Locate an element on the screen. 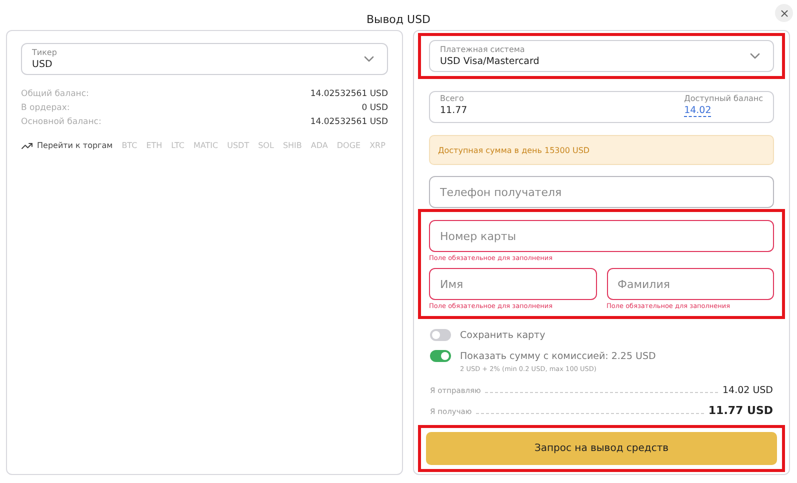 This screenshot has width=797, height=483. ticker-link: ADA is located at coordinates (319, 146).